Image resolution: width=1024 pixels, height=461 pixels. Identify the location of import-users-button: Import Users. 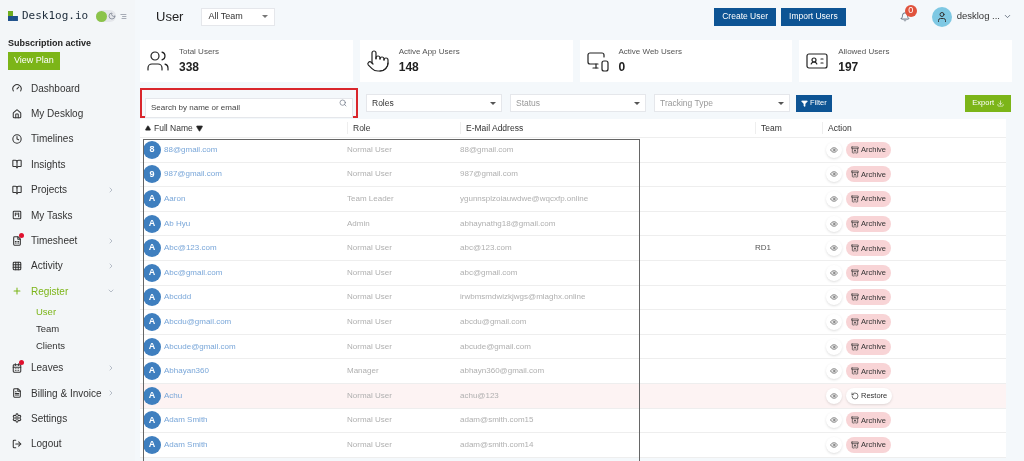
(813, 16).